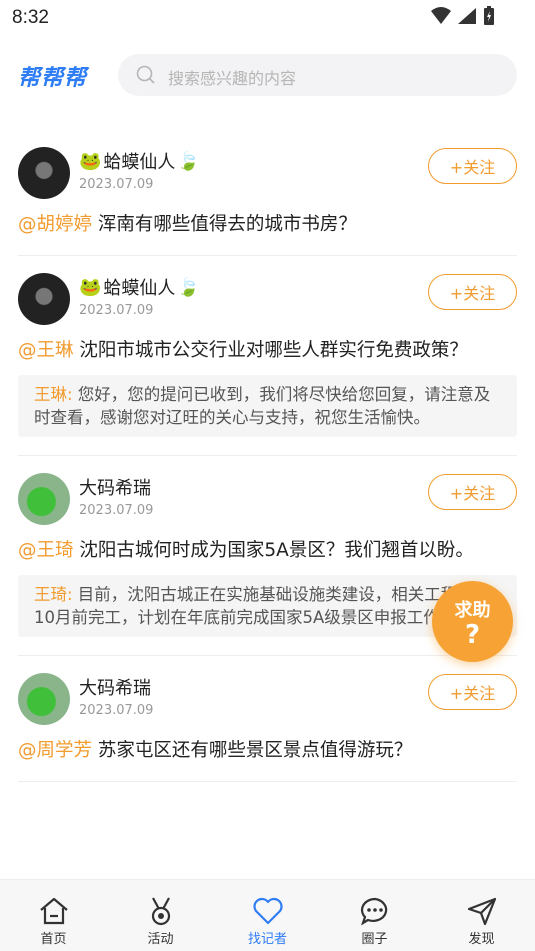 Image resolution: width=535 pixels, height=951 pixels. Describe the element at coordinates (53, 939) in the screenshot. I see `tab-label: 首页` at that location.